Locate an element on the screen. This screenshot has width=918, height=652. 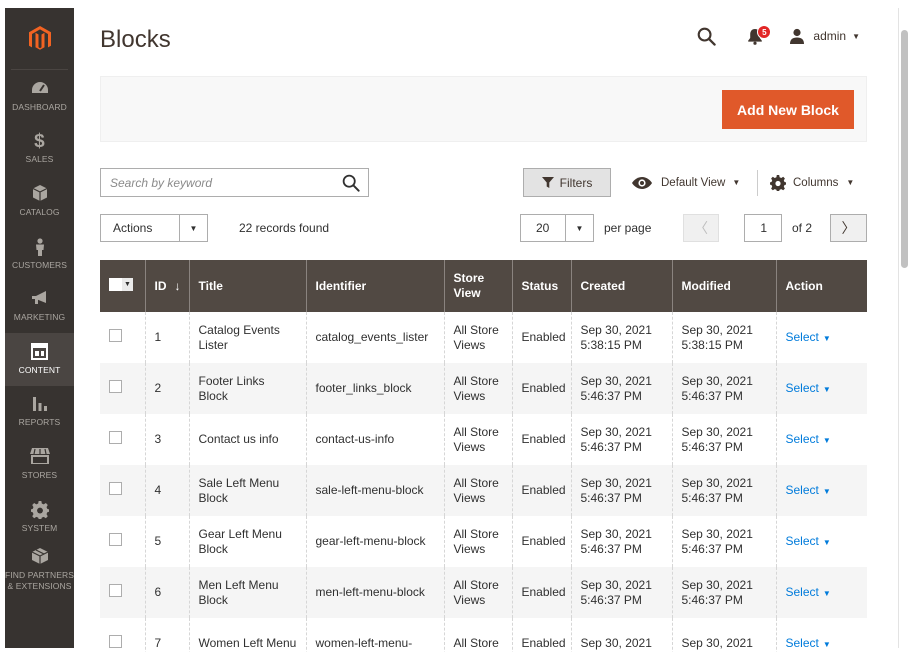
sidebar-item-system: SYSTEM is located at coordinates (39, 517).